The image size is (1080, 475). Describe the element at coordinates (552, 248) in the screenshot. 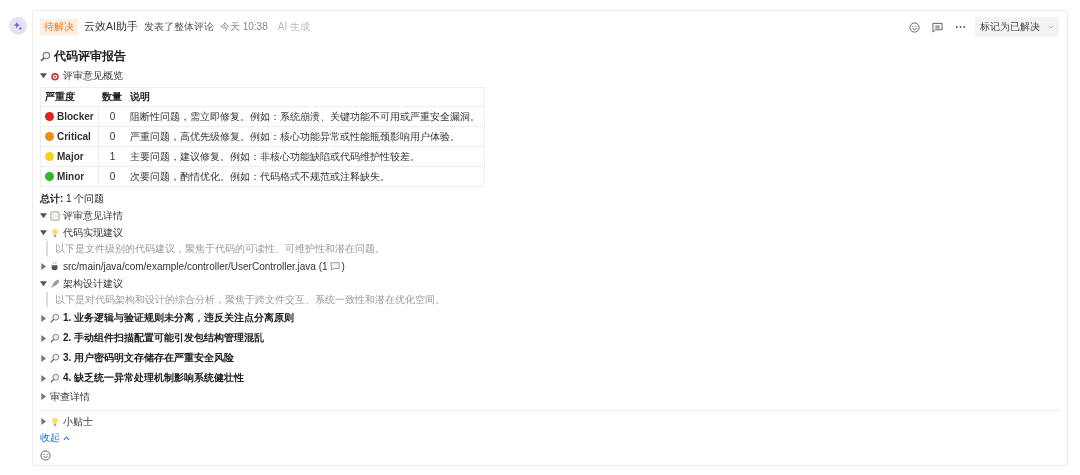

I see `section-note: 以下是文件级别的代码建议，聚焦于代码的可读性、可维护性和潜在问题。` at that location.